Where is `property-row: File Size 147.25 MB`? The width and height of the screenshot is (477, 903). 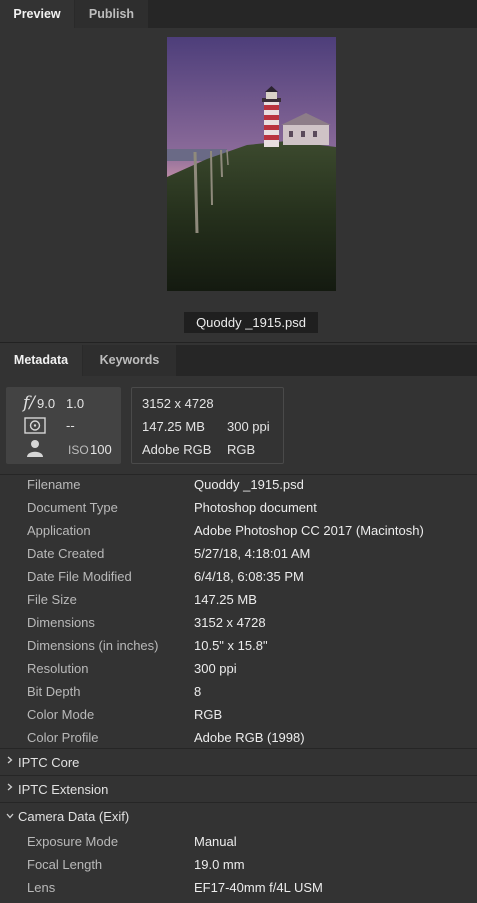
property-row: File Size 147.25 MB is located at coordinates (238, 603).